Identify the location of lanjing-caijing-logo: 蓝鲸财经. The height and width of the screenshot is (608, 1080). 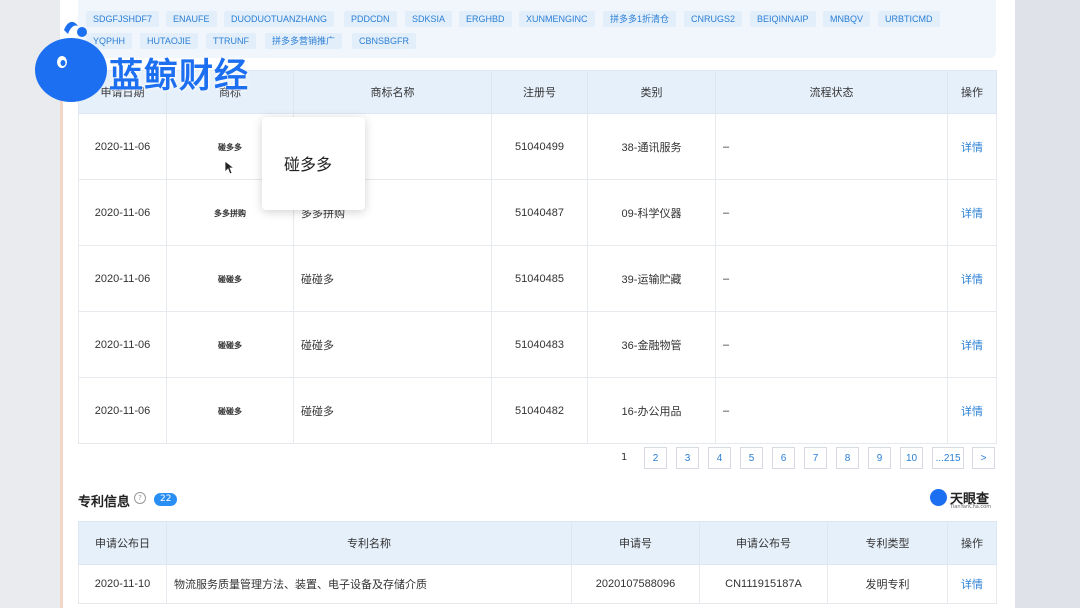
(154, 63).